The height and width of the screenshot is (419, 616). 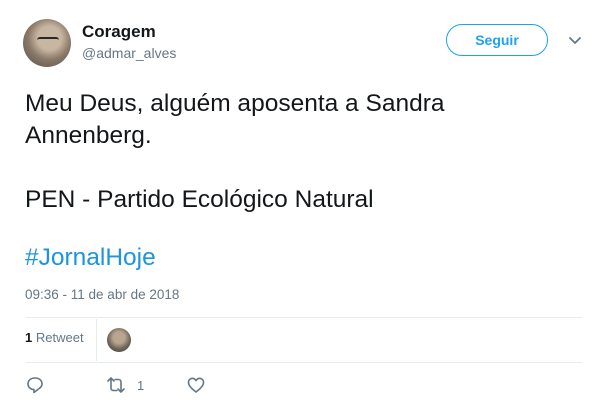 What do you see at coordinates (59, 337) in the screenshot?
I see `retweet-stat-label: Retweet` at bounding box center [59, 337].